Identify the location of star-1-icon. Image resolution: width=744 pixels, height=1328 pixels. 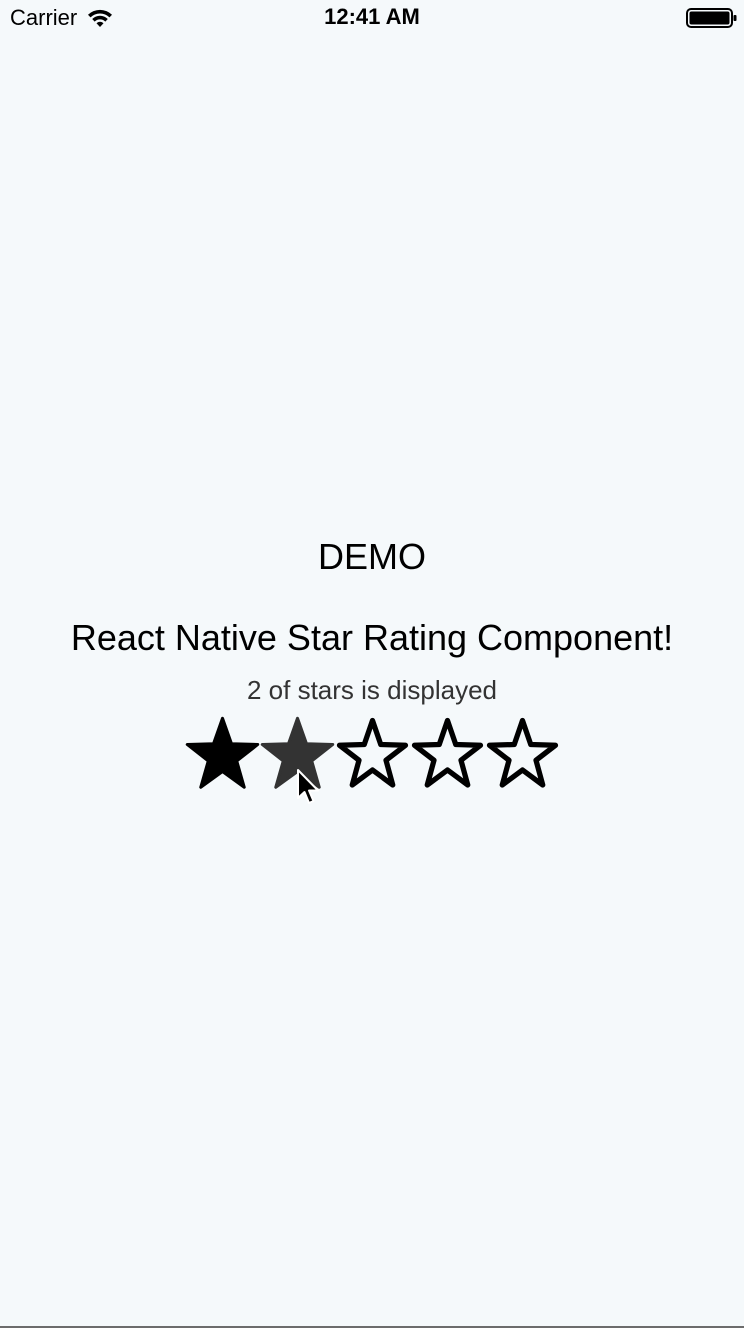
(222, 753).